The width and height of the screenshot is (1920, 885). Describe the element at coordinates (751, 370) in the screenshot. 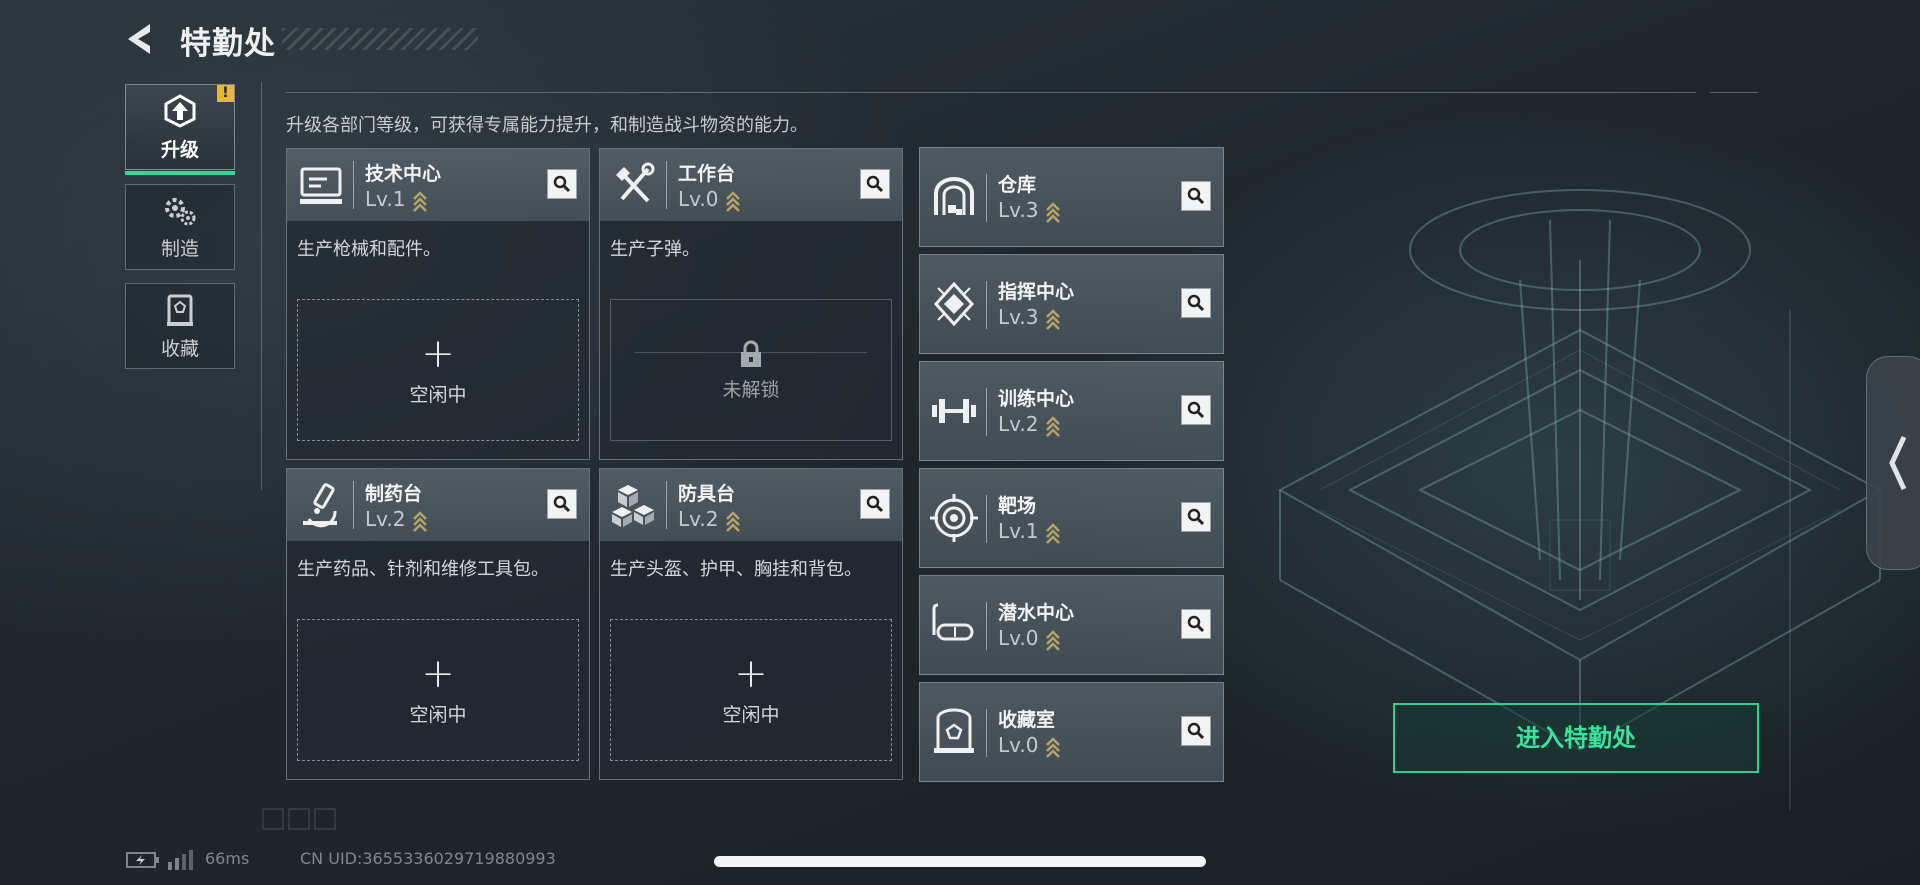

I see `production-slot-locked: 未解锁` at that location.